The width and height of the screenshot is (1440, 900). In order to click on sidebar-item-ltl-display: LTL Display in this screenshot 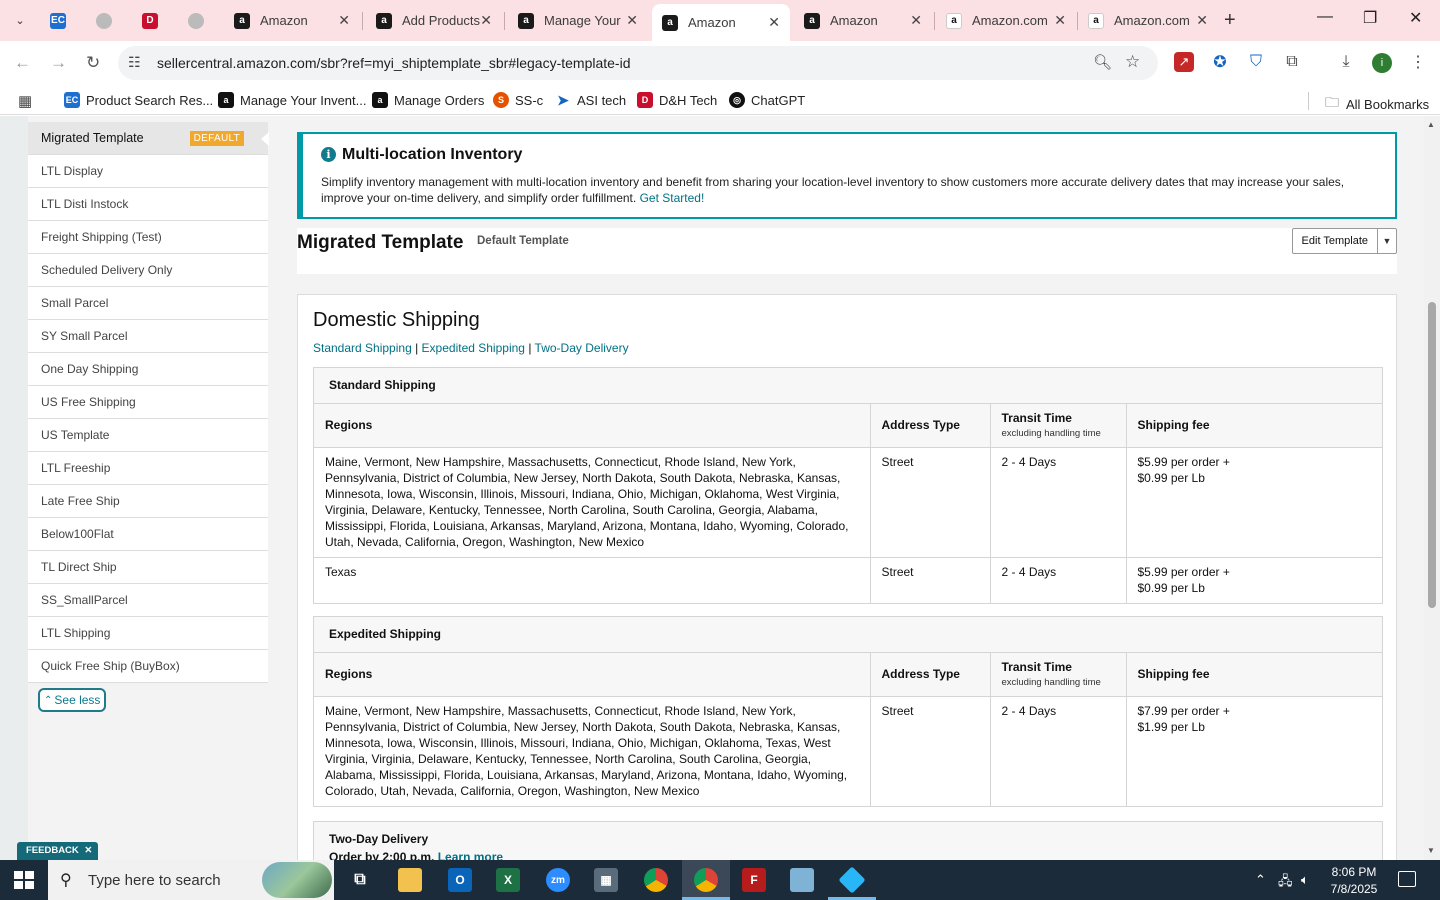, I will do `click(148, 171)`.